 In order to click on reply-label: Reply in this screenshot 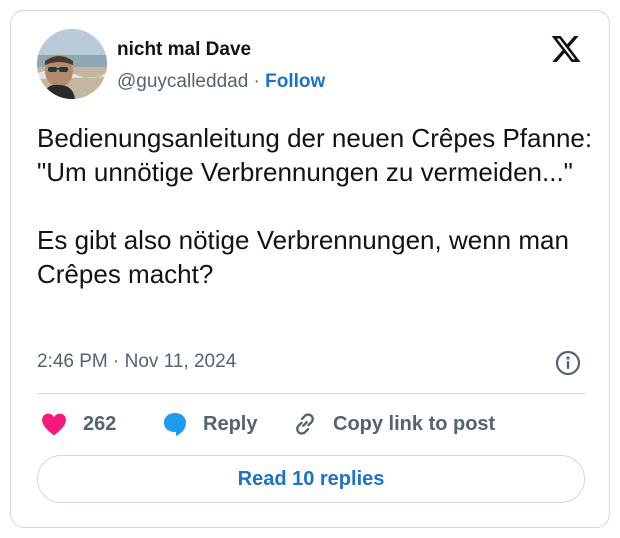, I will do `click(230, 423)`.